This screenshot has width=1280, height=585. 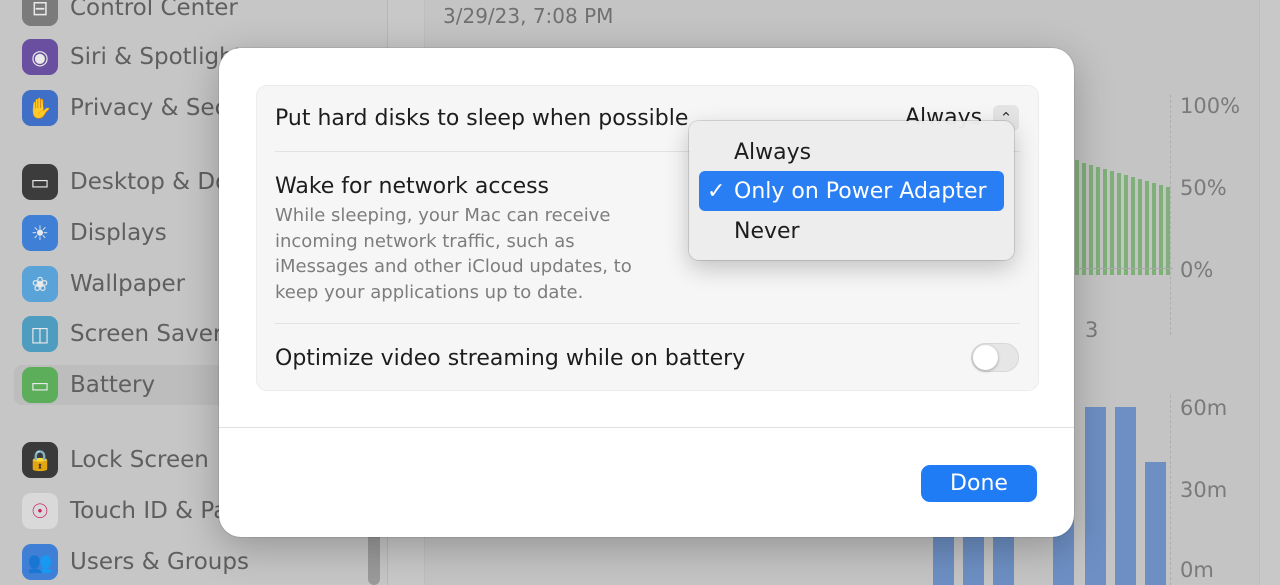 I want to click on menu-item-label: Only on Power Adapter, so click(x=860, y=191).